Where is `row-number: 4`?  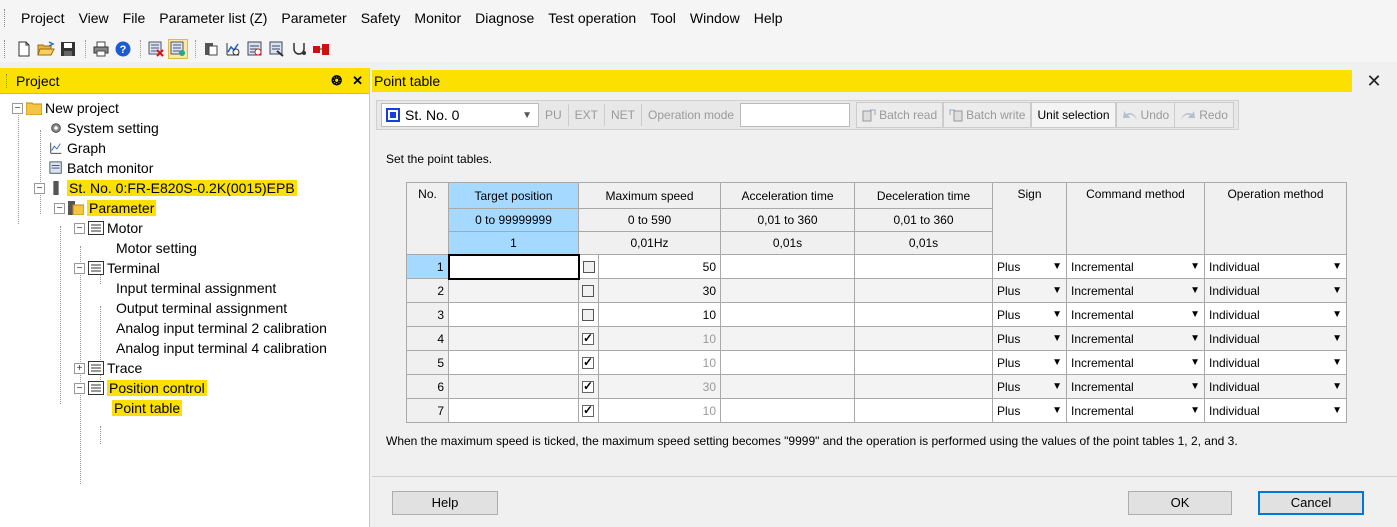 row-number: 4 is located at coordinates (427, 338).